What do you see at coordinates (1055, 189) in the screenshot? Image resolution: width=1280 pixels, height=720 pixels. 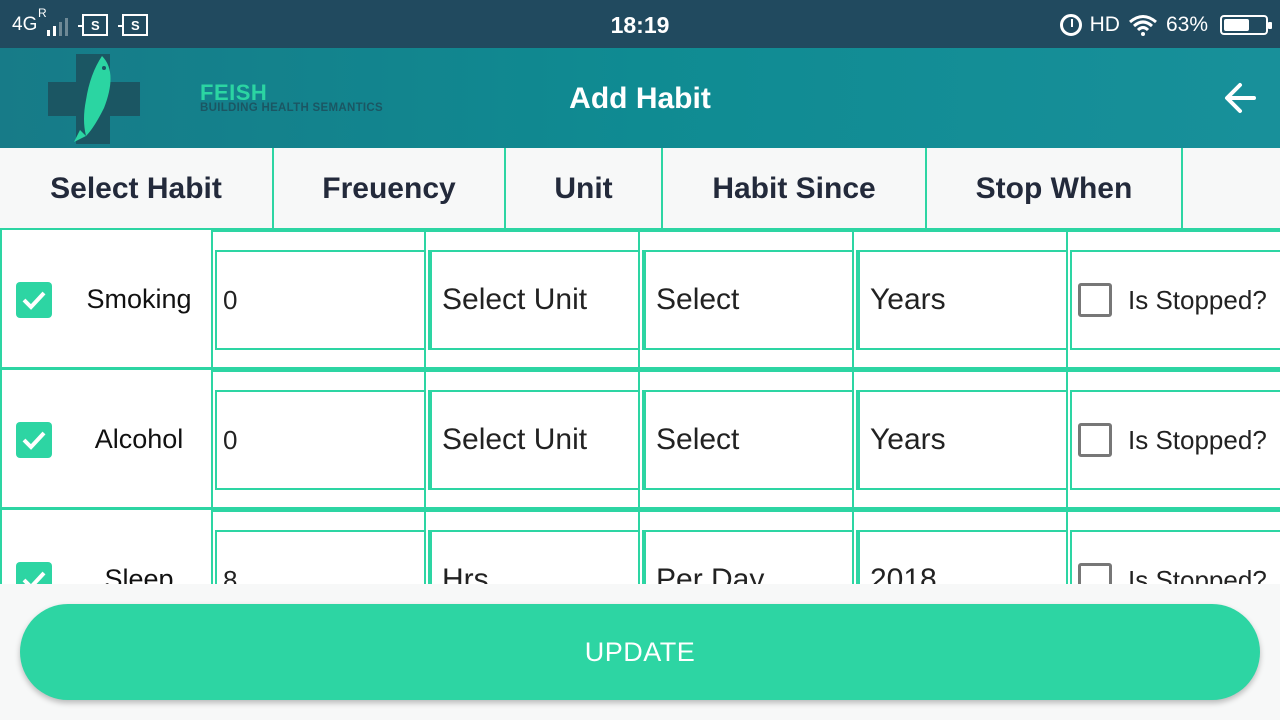 I see `column-header-stop-when: Stop When` at bounding box center [1055, 189].